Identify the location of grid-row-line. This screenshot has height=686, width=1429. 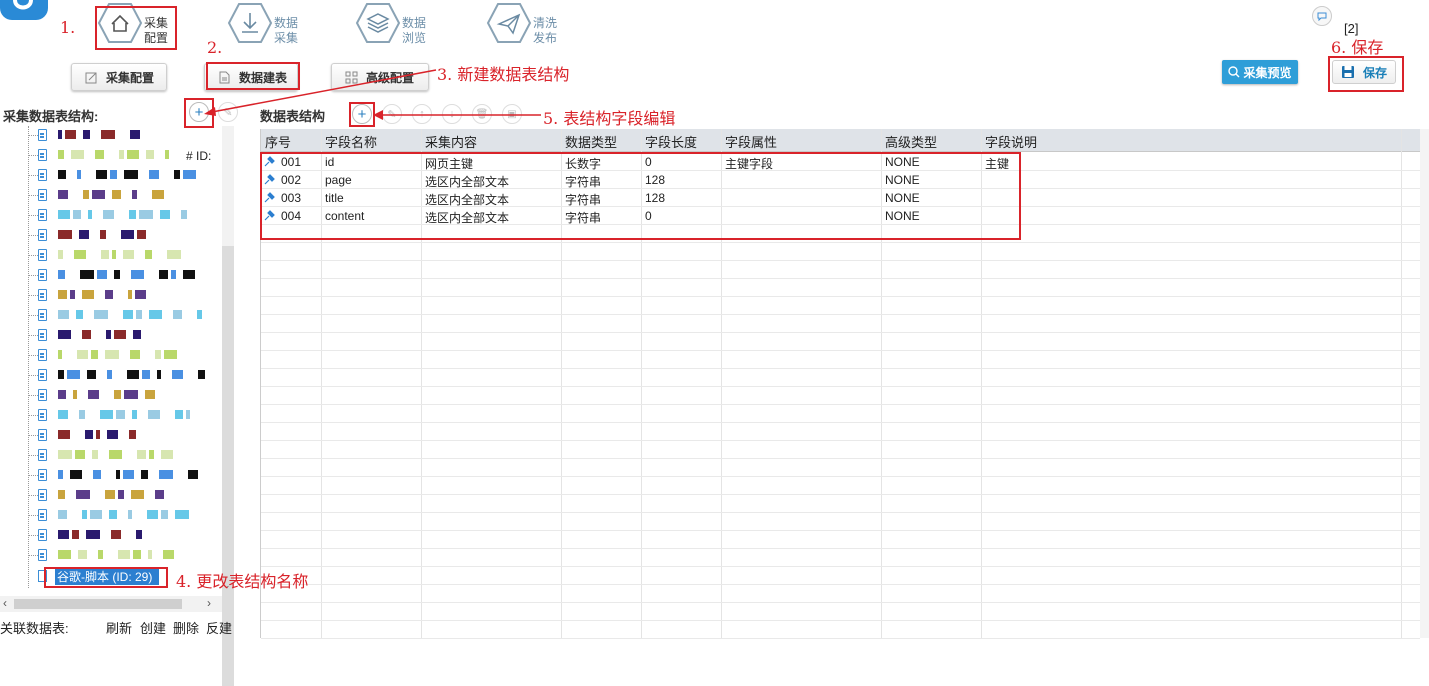
(840, 638).